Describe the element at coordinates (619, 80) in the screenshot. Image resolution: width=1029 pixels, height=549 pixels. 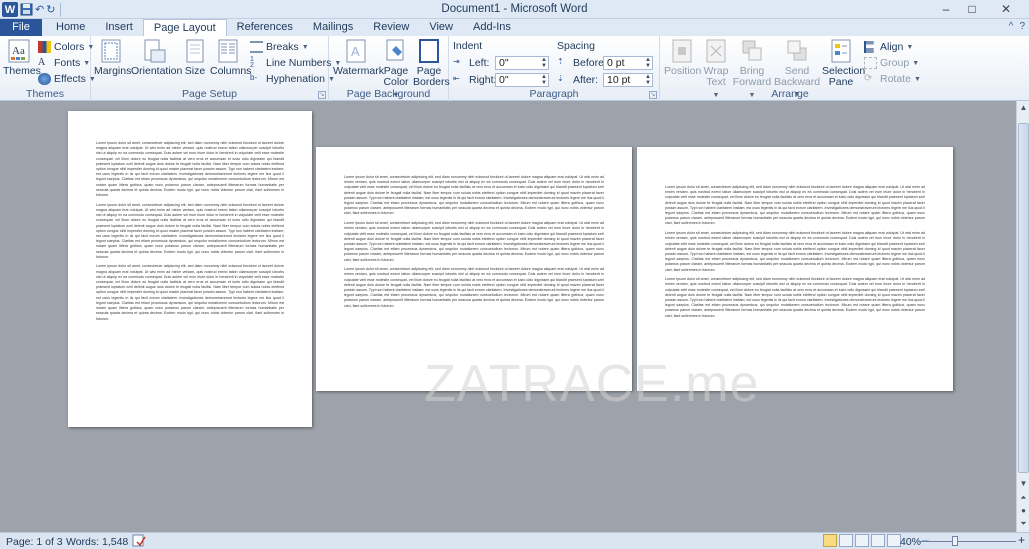
I see `spacing-after-value: 10 pt` at that location.